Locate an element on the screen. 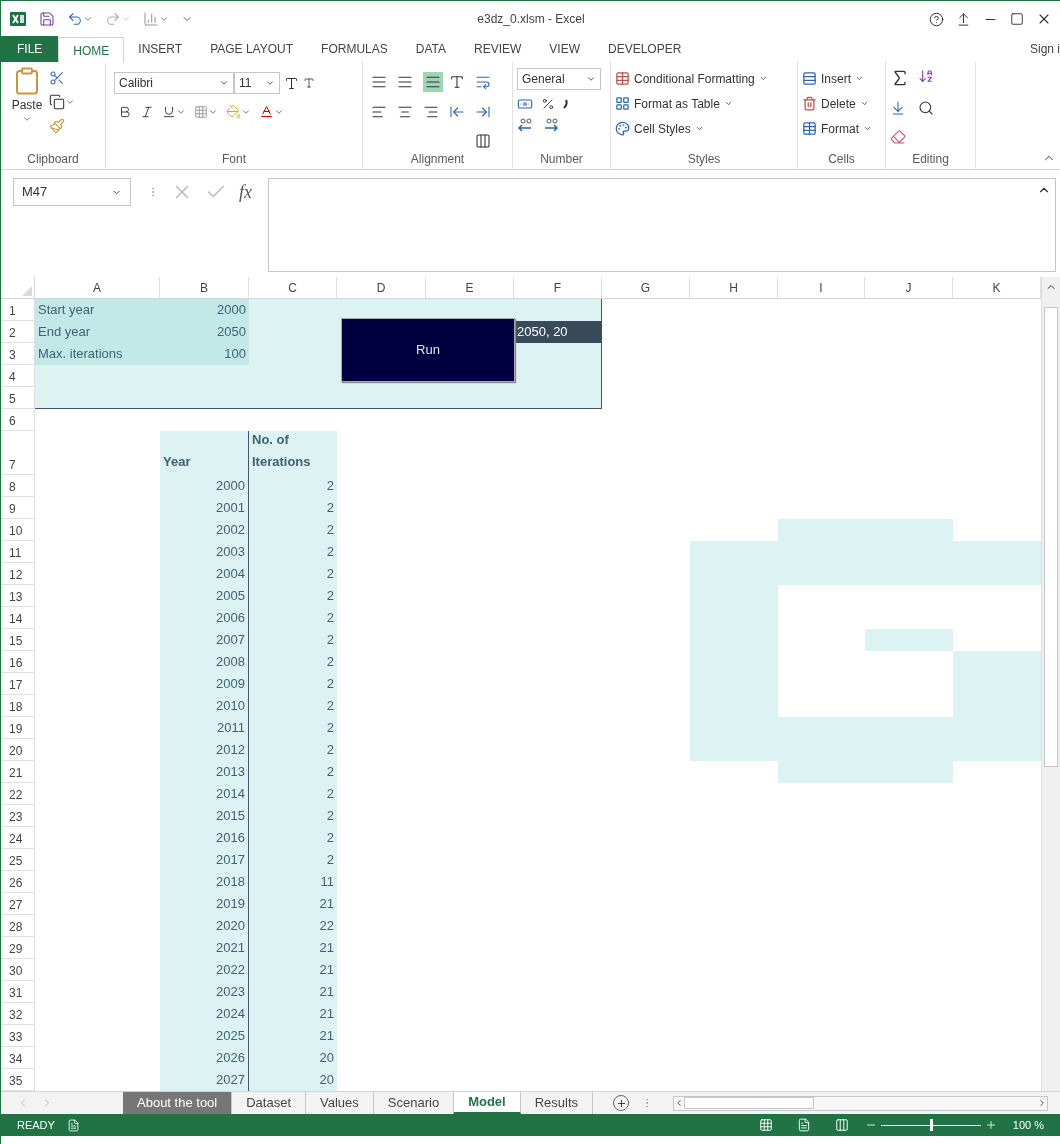  row-header: 21 is located at coordinates (16, 773).